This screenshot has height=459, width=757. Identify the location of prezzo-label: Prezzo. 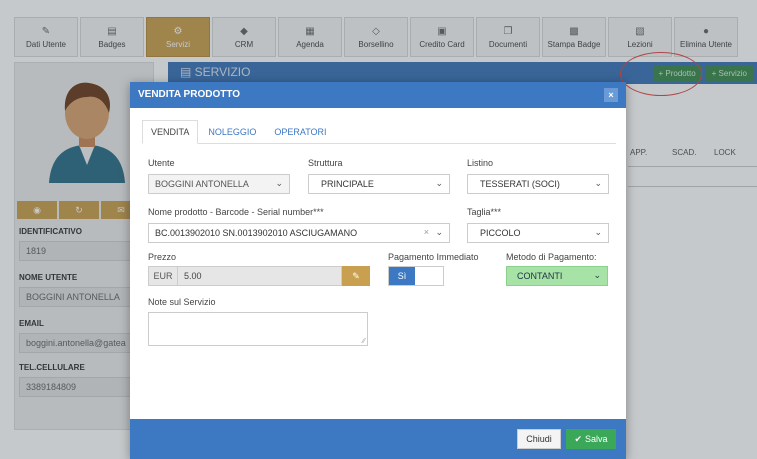
(162, 257).